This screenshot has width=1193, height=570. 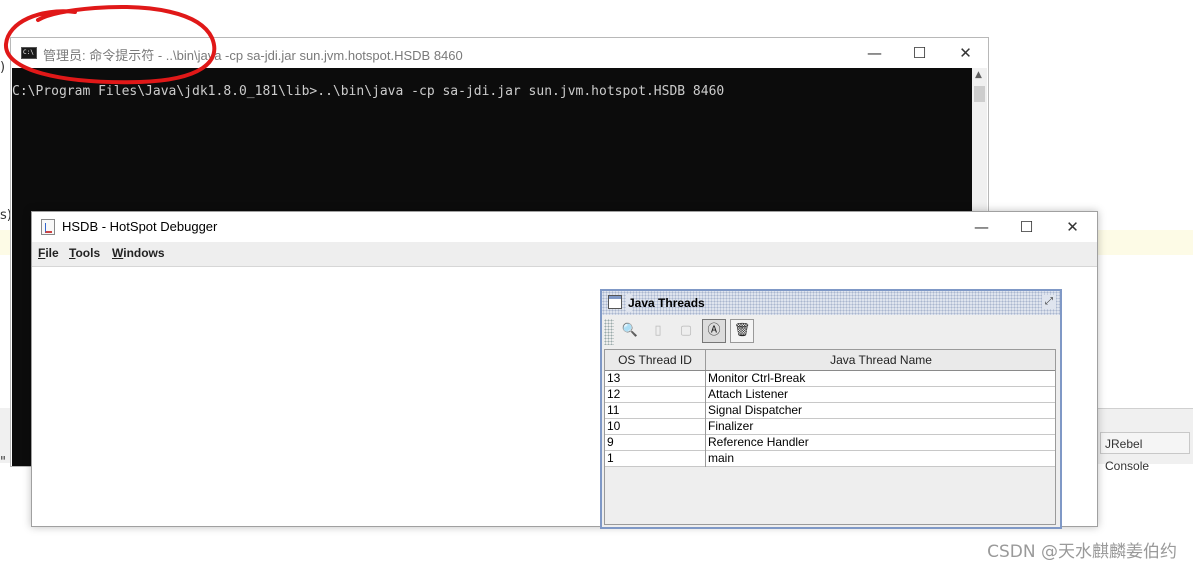 What do you see at coordinates (564, 254) in the screenshot?
I see `menu-bar: File Tools Windows` at bounding box center [564, 254].